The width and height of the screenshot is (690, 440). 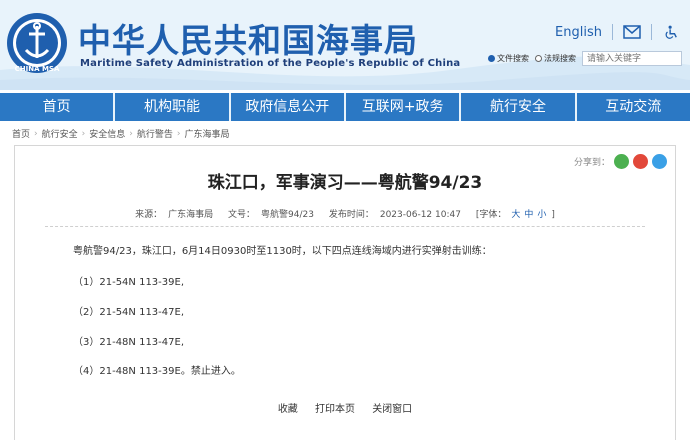 What do you see at coordinates (578, 32) in the screenshot?
I see `english-link: English` at bounding box center [578, 32].